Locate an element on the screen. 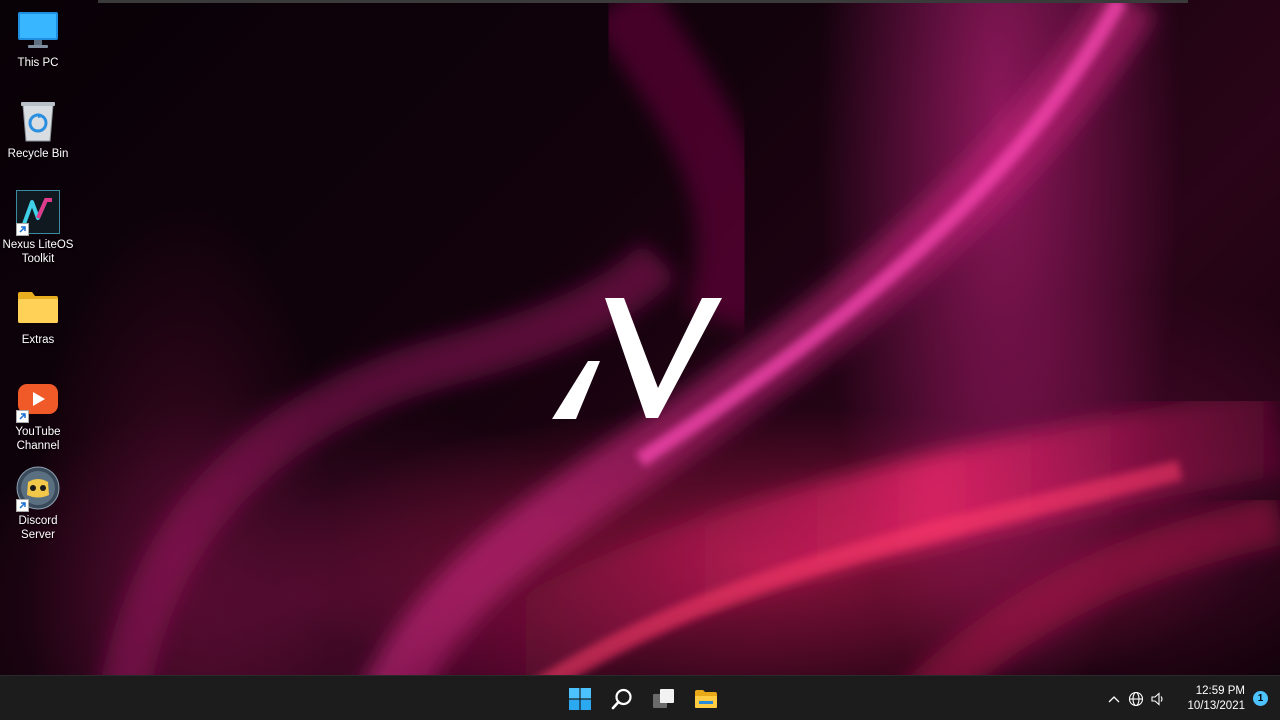  desktop-icon-label: YouTube Channel is located at coordinates (38, 439).